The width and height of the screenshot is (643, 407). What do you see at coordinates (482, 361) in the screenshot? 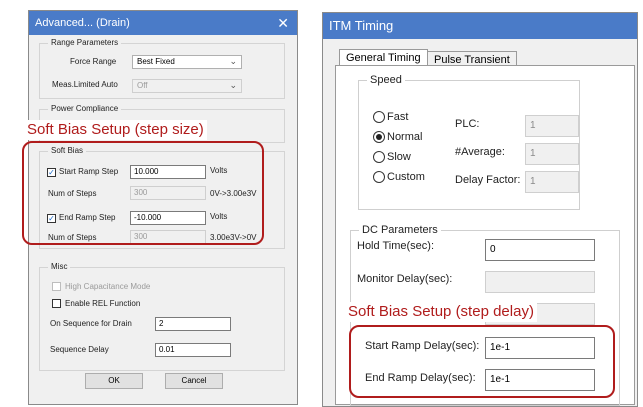
I see `step-delay-highlight-box` at bounding box center [482, 361].